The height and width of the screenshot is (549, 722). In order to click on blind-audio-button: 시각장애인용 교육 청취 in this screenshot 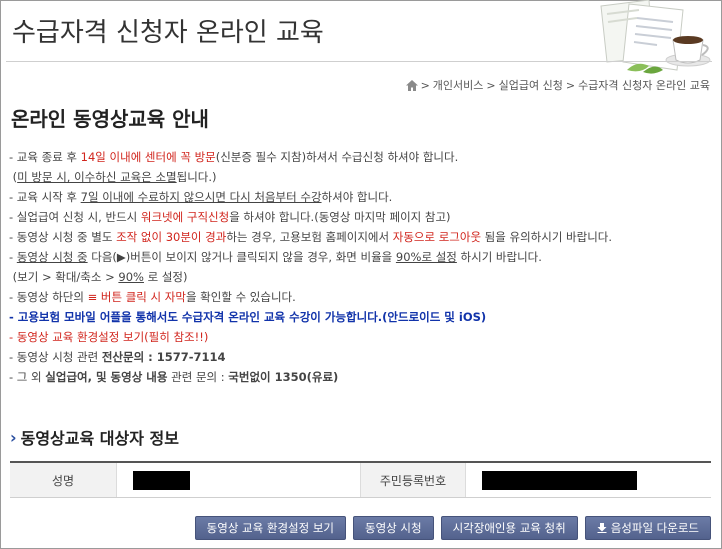, I will do `click(509, 528)`.